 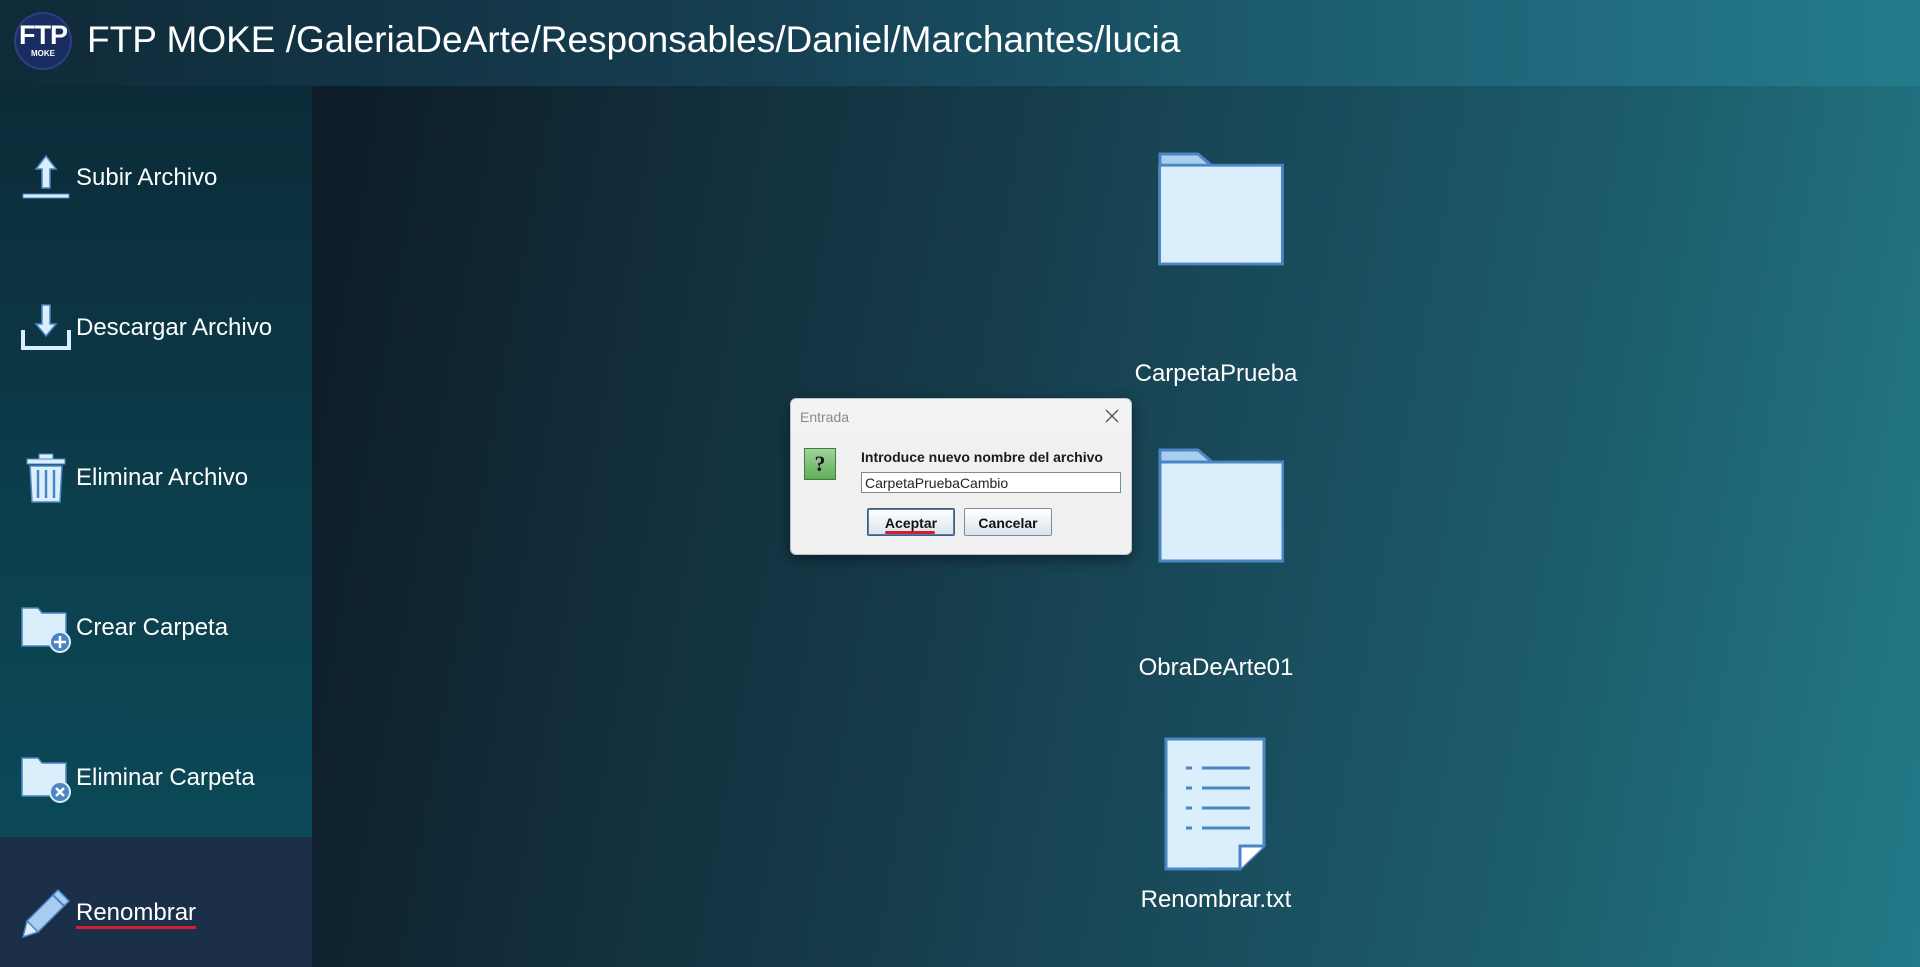 What do you see at coordinates (910, 532) in the screenshot?
I see `accept-underline-mark` at bounding box center [910, 532].